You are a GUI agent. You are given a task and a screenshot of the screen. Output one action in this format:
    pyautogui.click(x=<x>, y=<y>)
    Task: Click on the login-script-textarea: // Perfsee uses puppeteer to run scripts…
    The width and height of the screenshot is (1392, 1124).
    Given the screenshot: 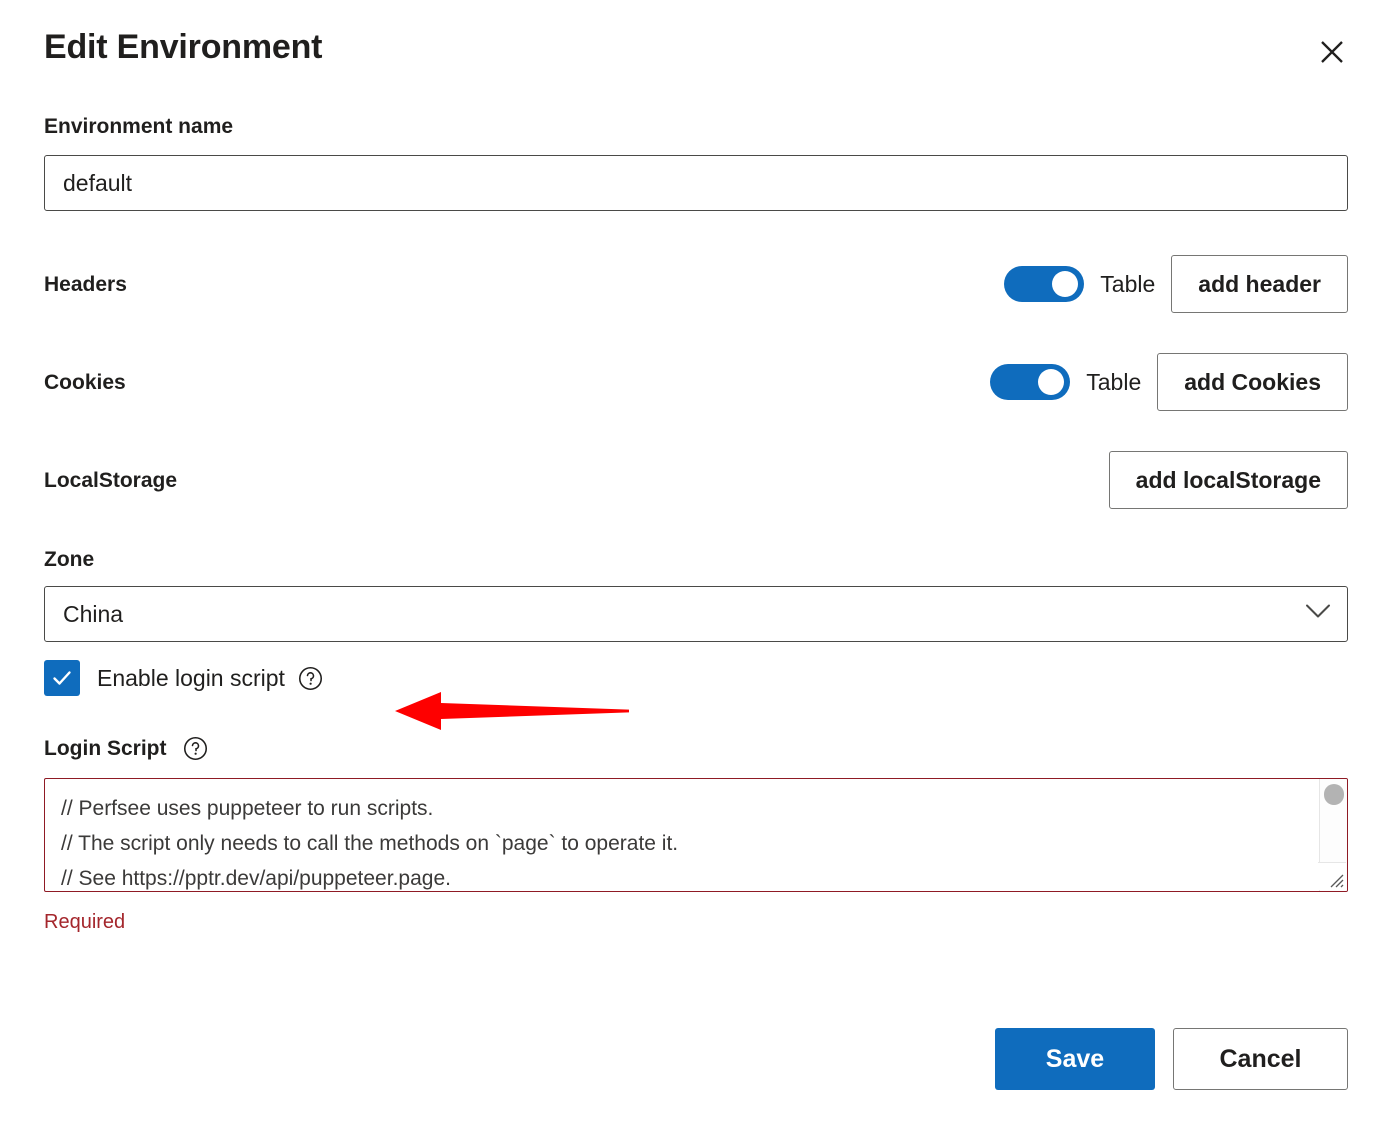 What is the action you would take?
    pyautogui.click(x=696, y=834)
    